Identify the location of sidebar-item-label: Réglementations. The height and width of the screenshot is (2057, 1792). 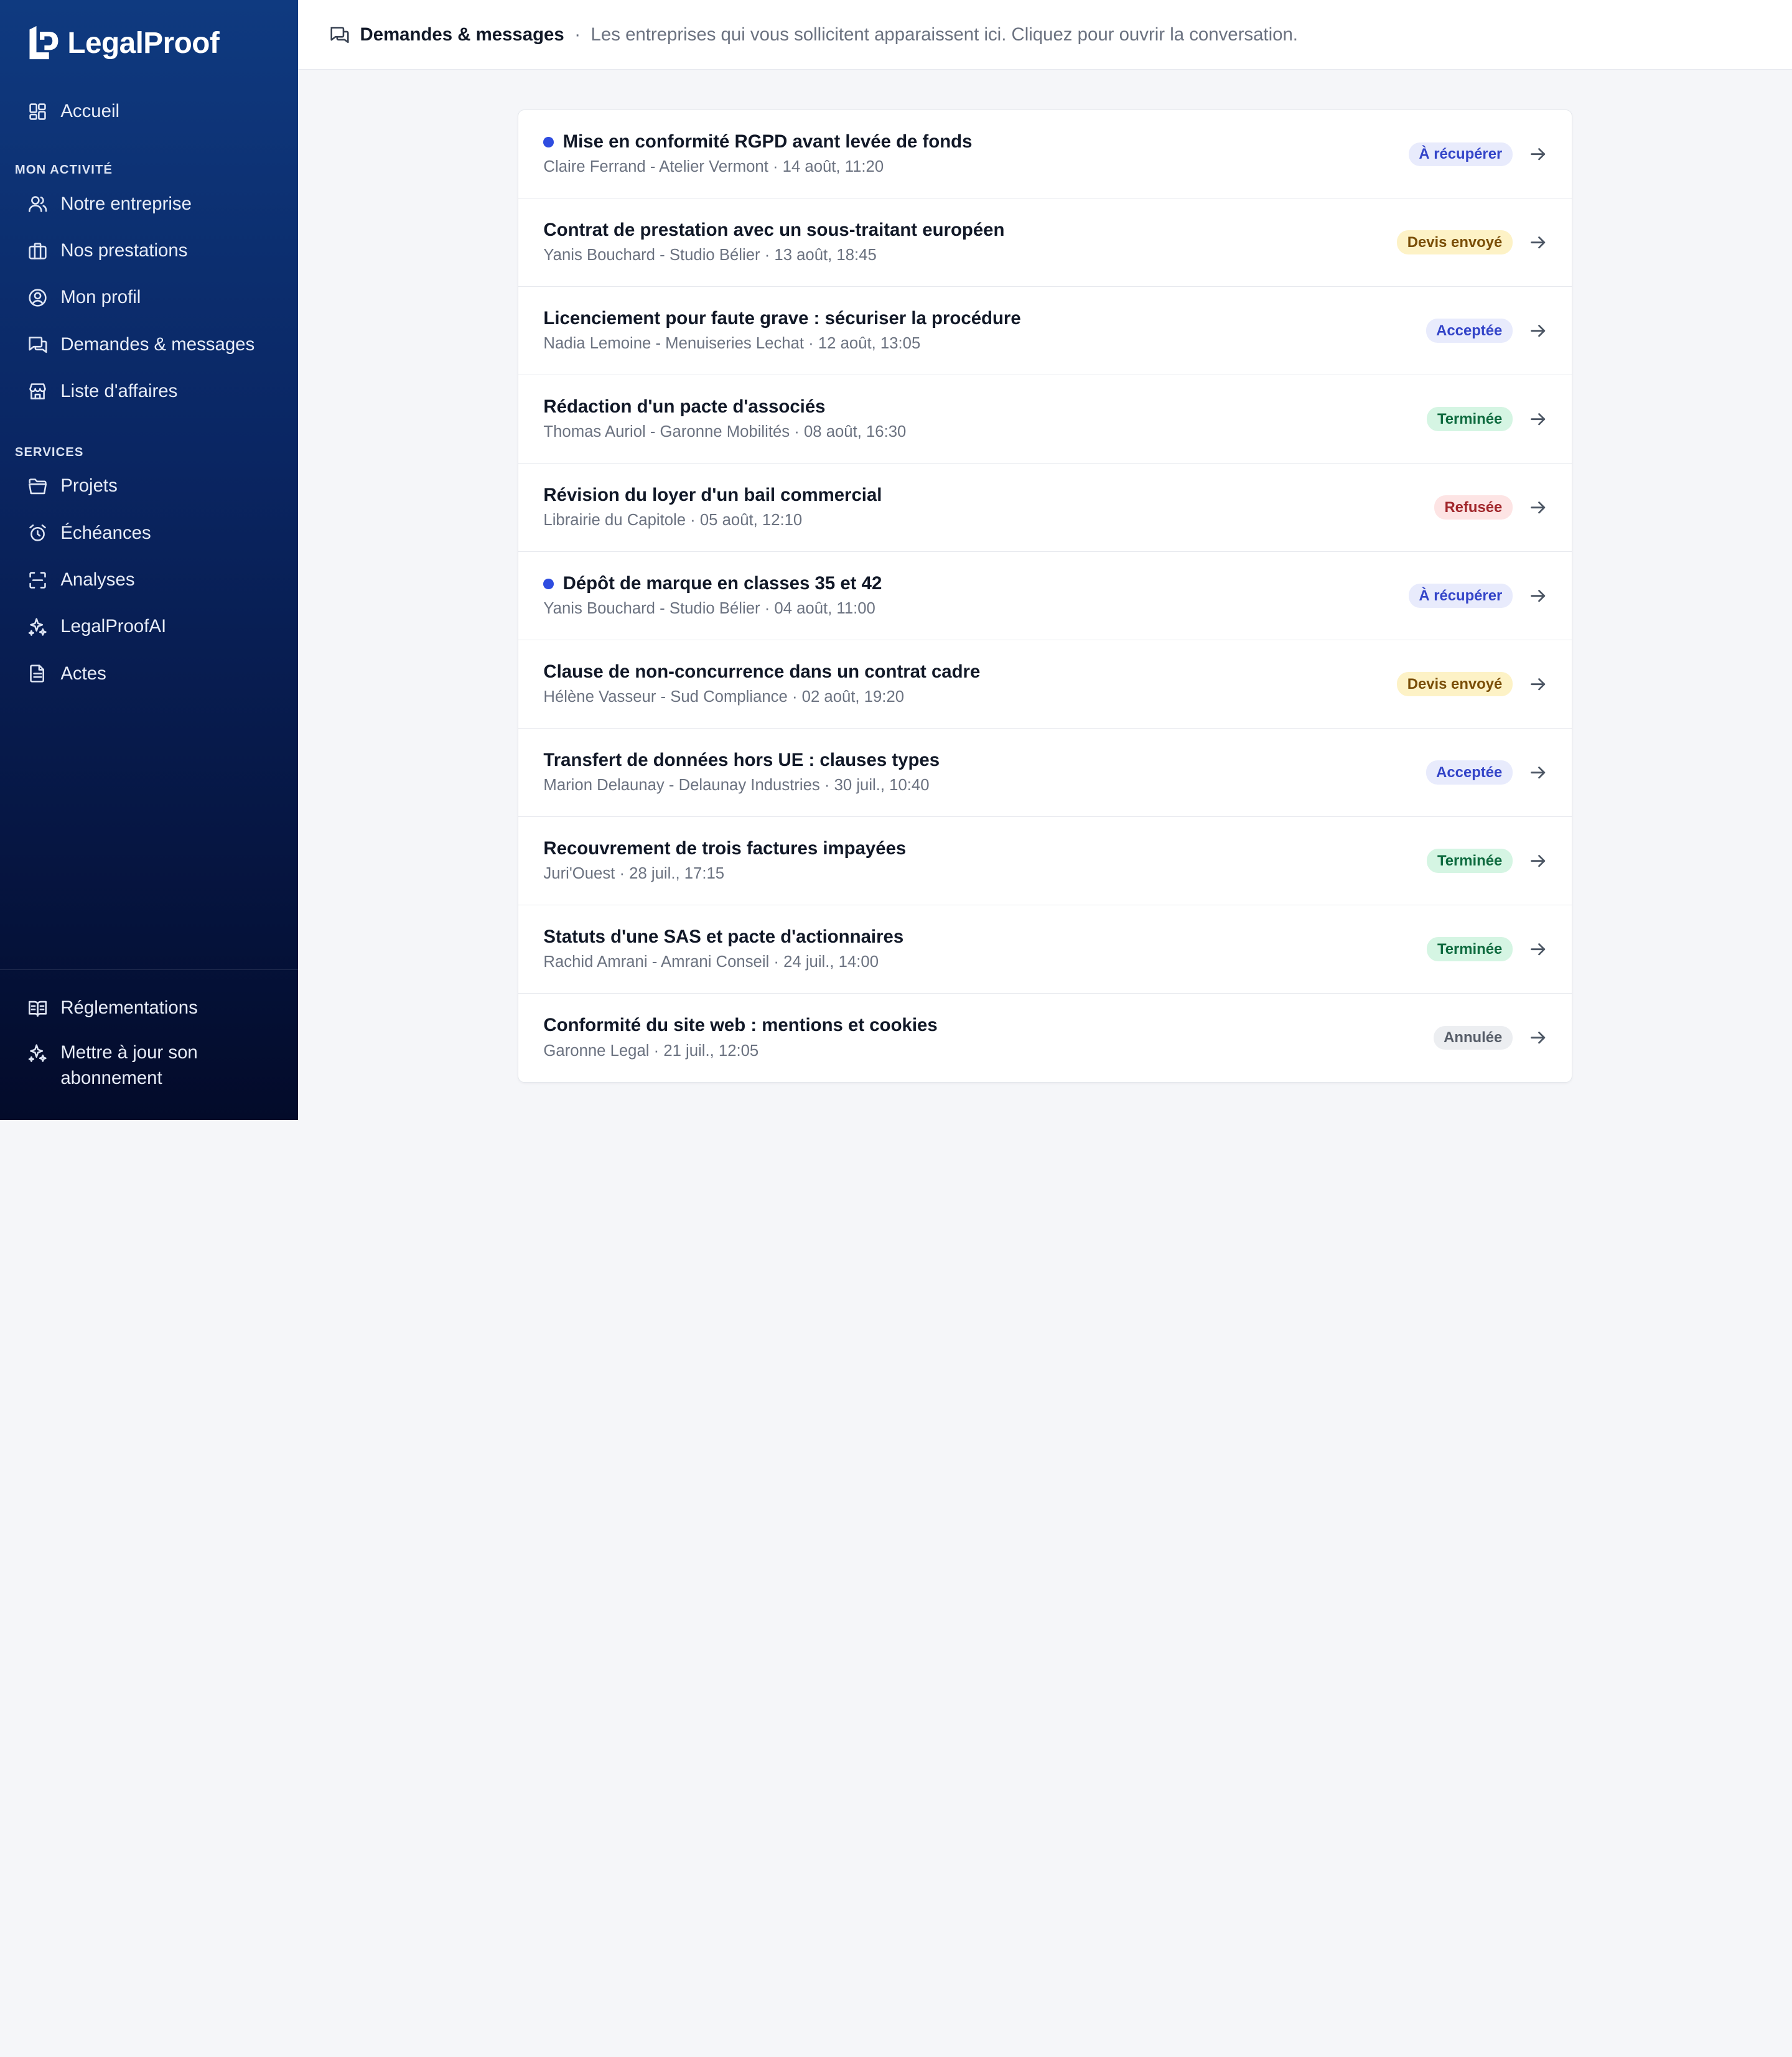
(129, 1008).